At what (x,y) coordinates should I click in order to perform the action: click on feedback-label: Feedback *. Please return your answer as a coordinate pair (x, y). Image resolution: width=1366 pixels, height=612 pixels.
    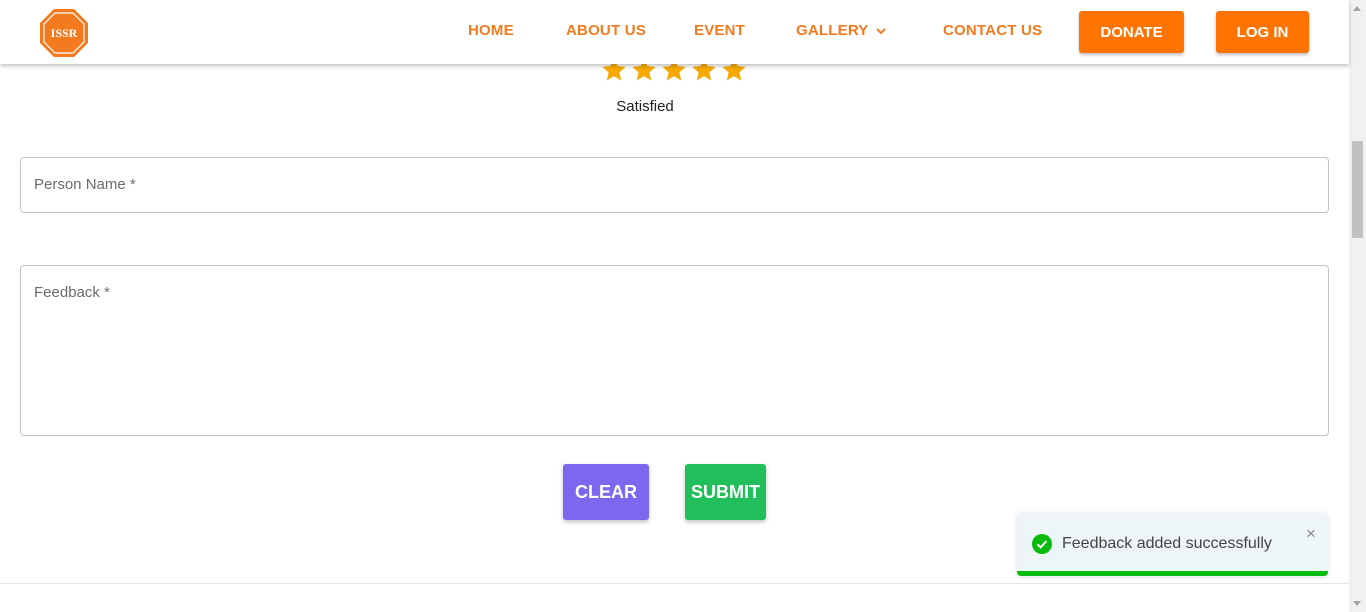
    Looking at the image, I should click on (72, 292).